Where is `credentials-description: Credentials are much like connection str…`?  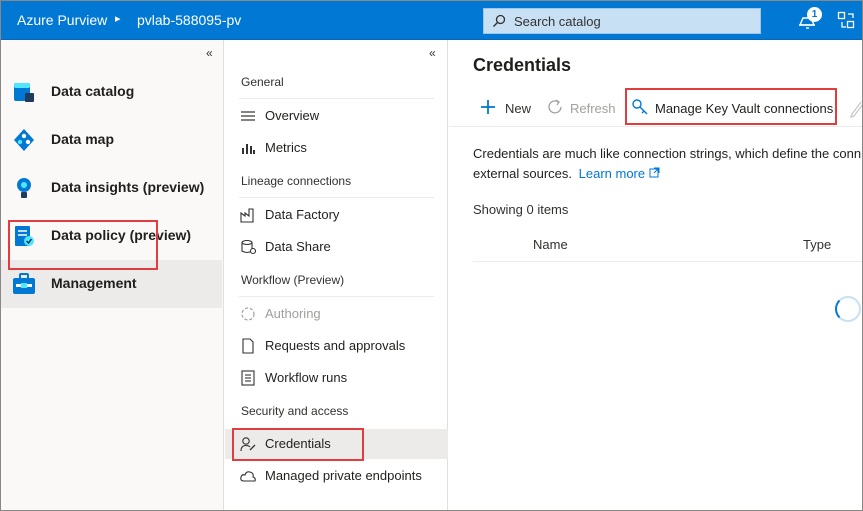
credentials-description: Credentials are much like connection str… is located at coordinates (668, 164).